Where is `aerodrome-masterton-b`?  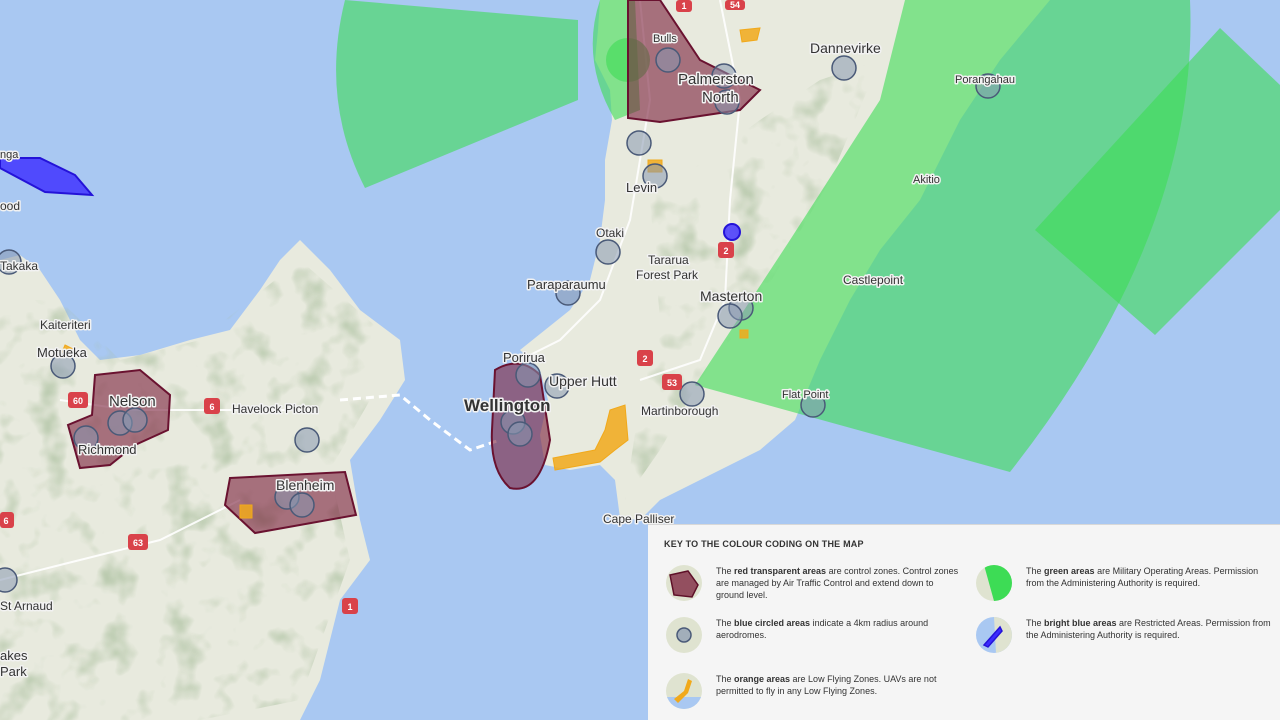
aerodrome-masterton-b is located at coordinates (730, 316).